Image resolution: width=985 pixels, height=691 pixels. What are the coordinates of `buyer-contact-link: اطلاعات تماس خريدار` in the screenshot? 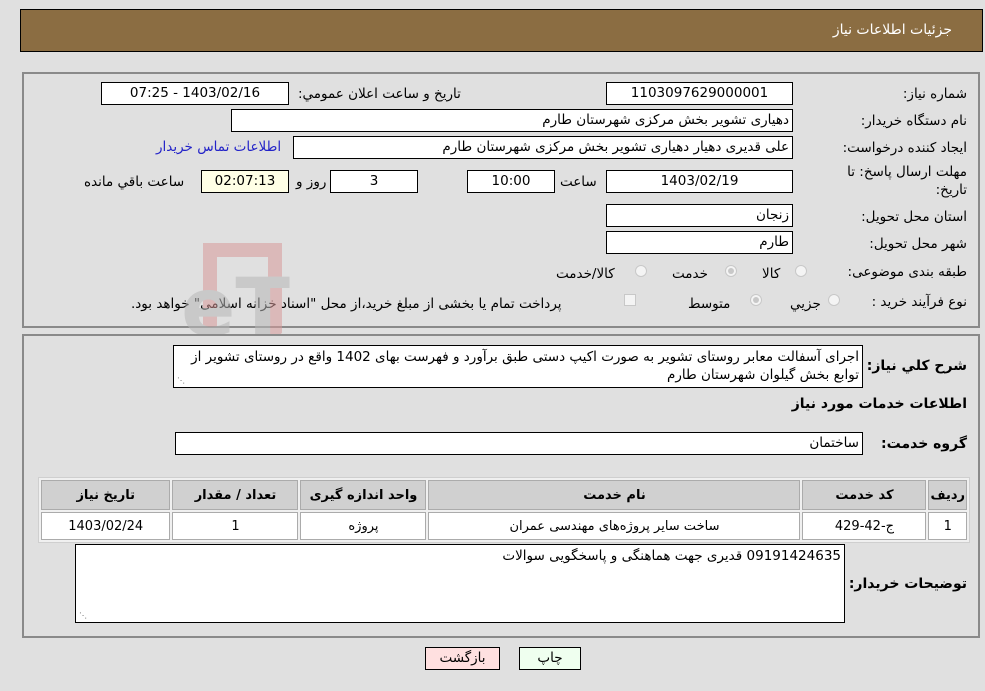 It's located at (218, 147).